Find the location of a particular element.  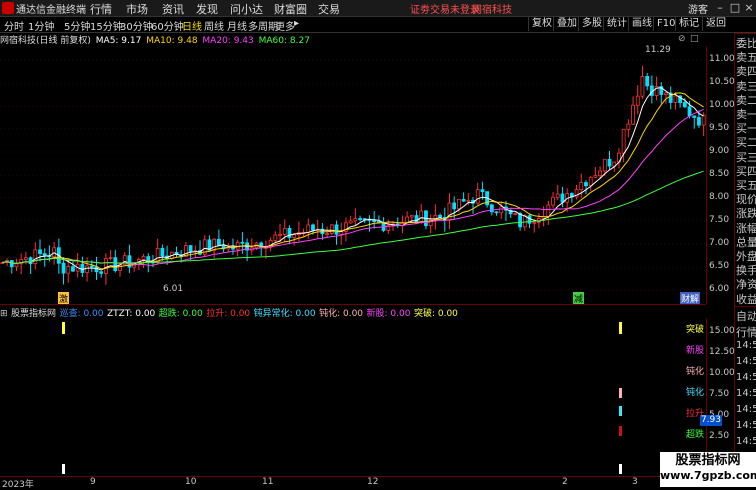

chart-expand-icon: □ is located at coordinates (694, 39).